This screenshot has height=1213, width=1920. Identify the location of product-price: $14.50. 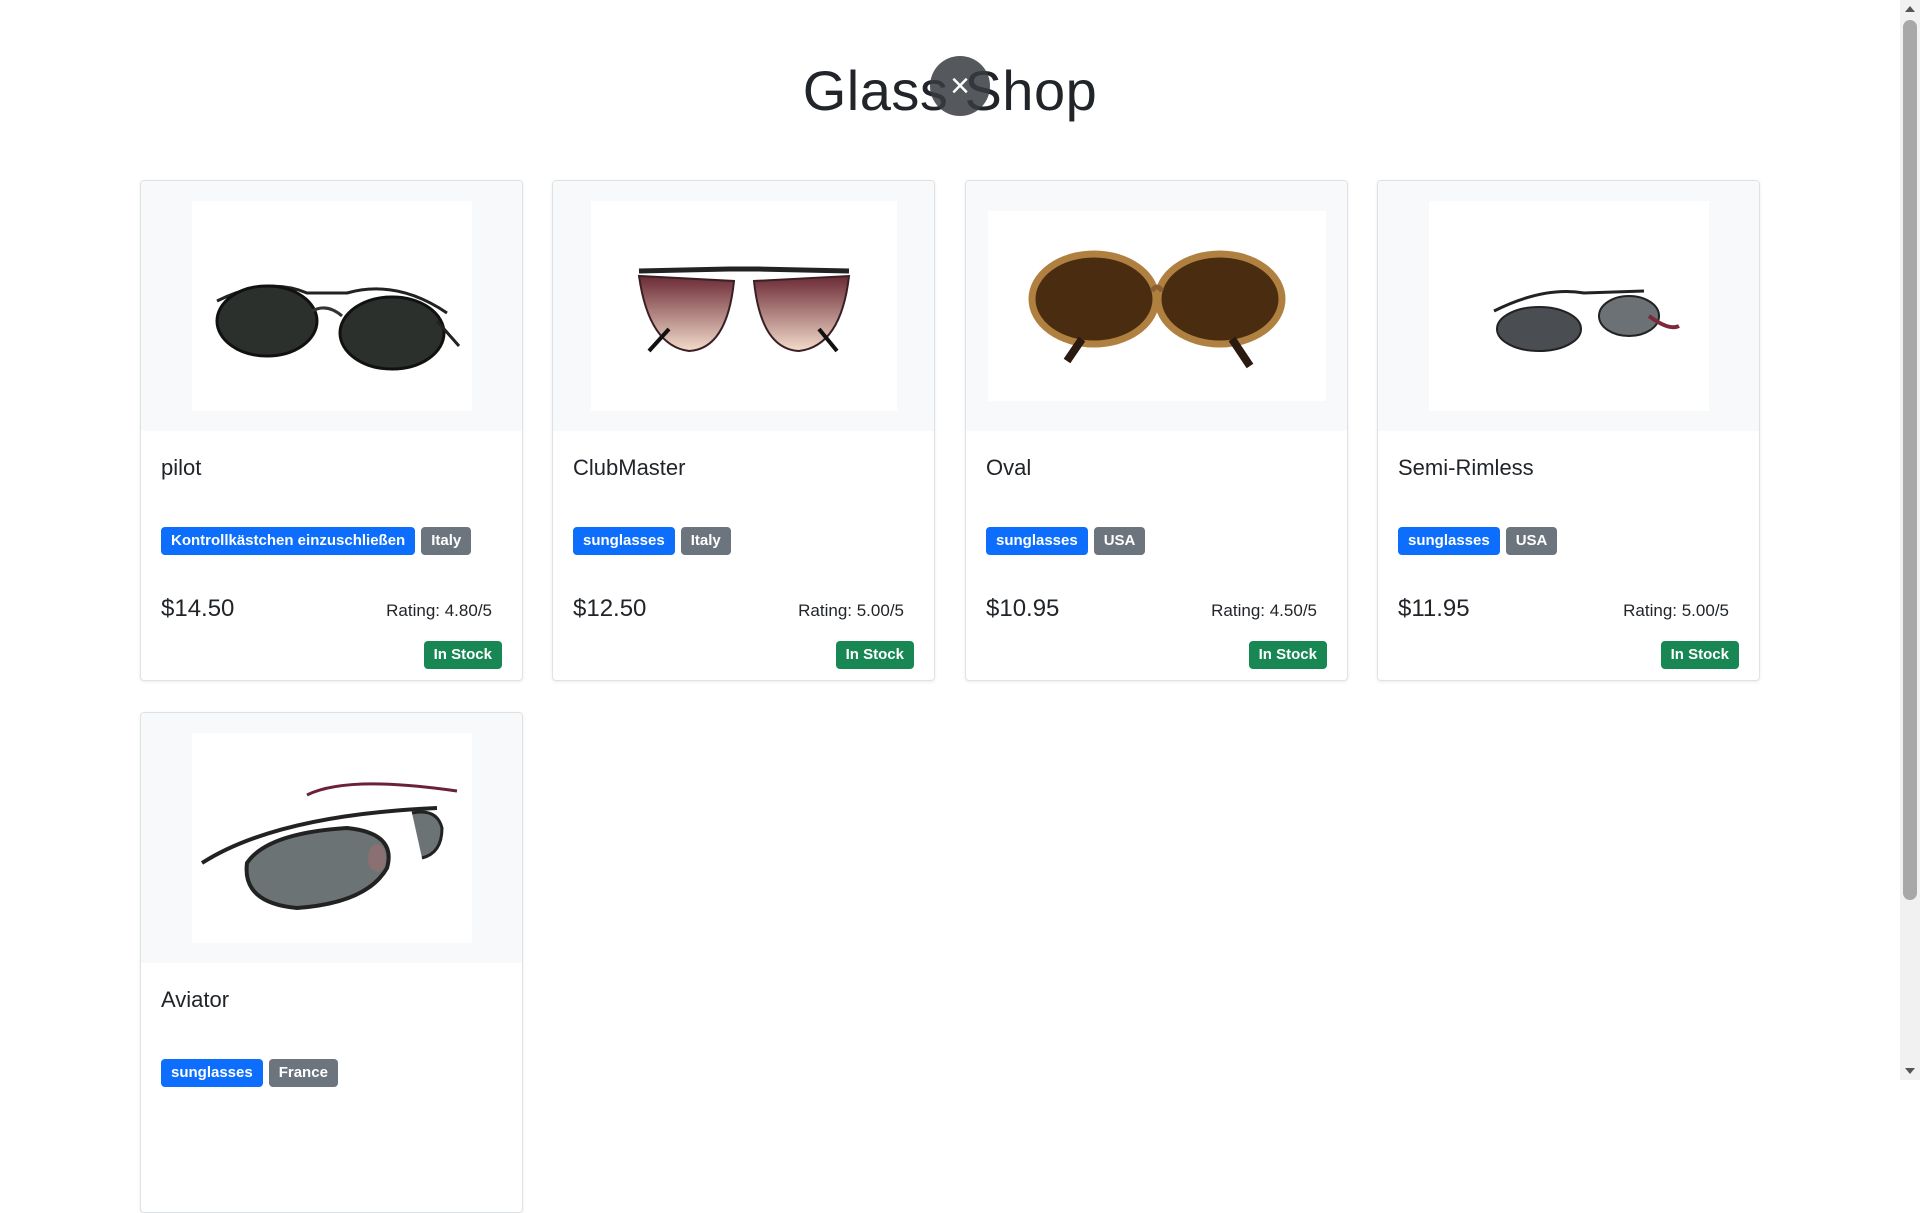
(198, 608).